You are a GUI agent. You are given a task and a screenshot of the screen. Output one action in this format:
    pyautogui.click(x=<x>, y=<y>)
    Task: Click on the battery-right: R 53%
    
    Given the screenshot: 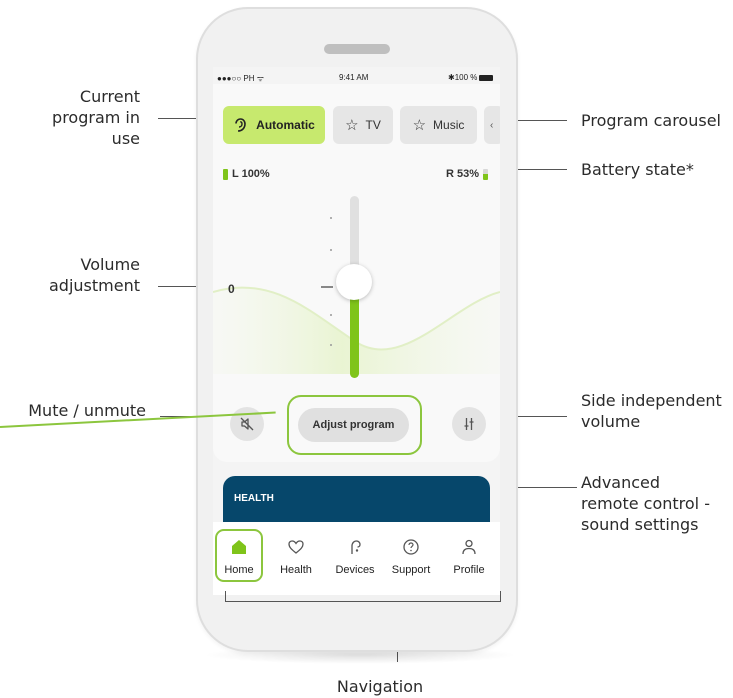 What is the action you would take?
    pyautogui.click(x=467, y=174)
    